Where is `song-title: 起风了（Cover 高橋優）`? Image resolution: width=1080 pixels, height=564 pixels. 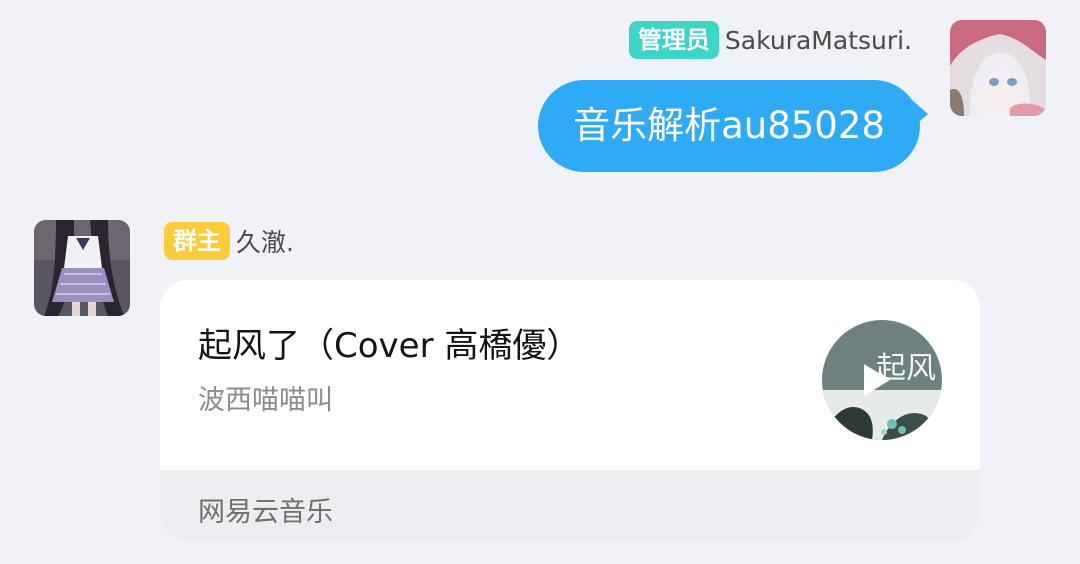 song-title: 起风了（Cover 高橋優） is located at coordinates (389, 346).